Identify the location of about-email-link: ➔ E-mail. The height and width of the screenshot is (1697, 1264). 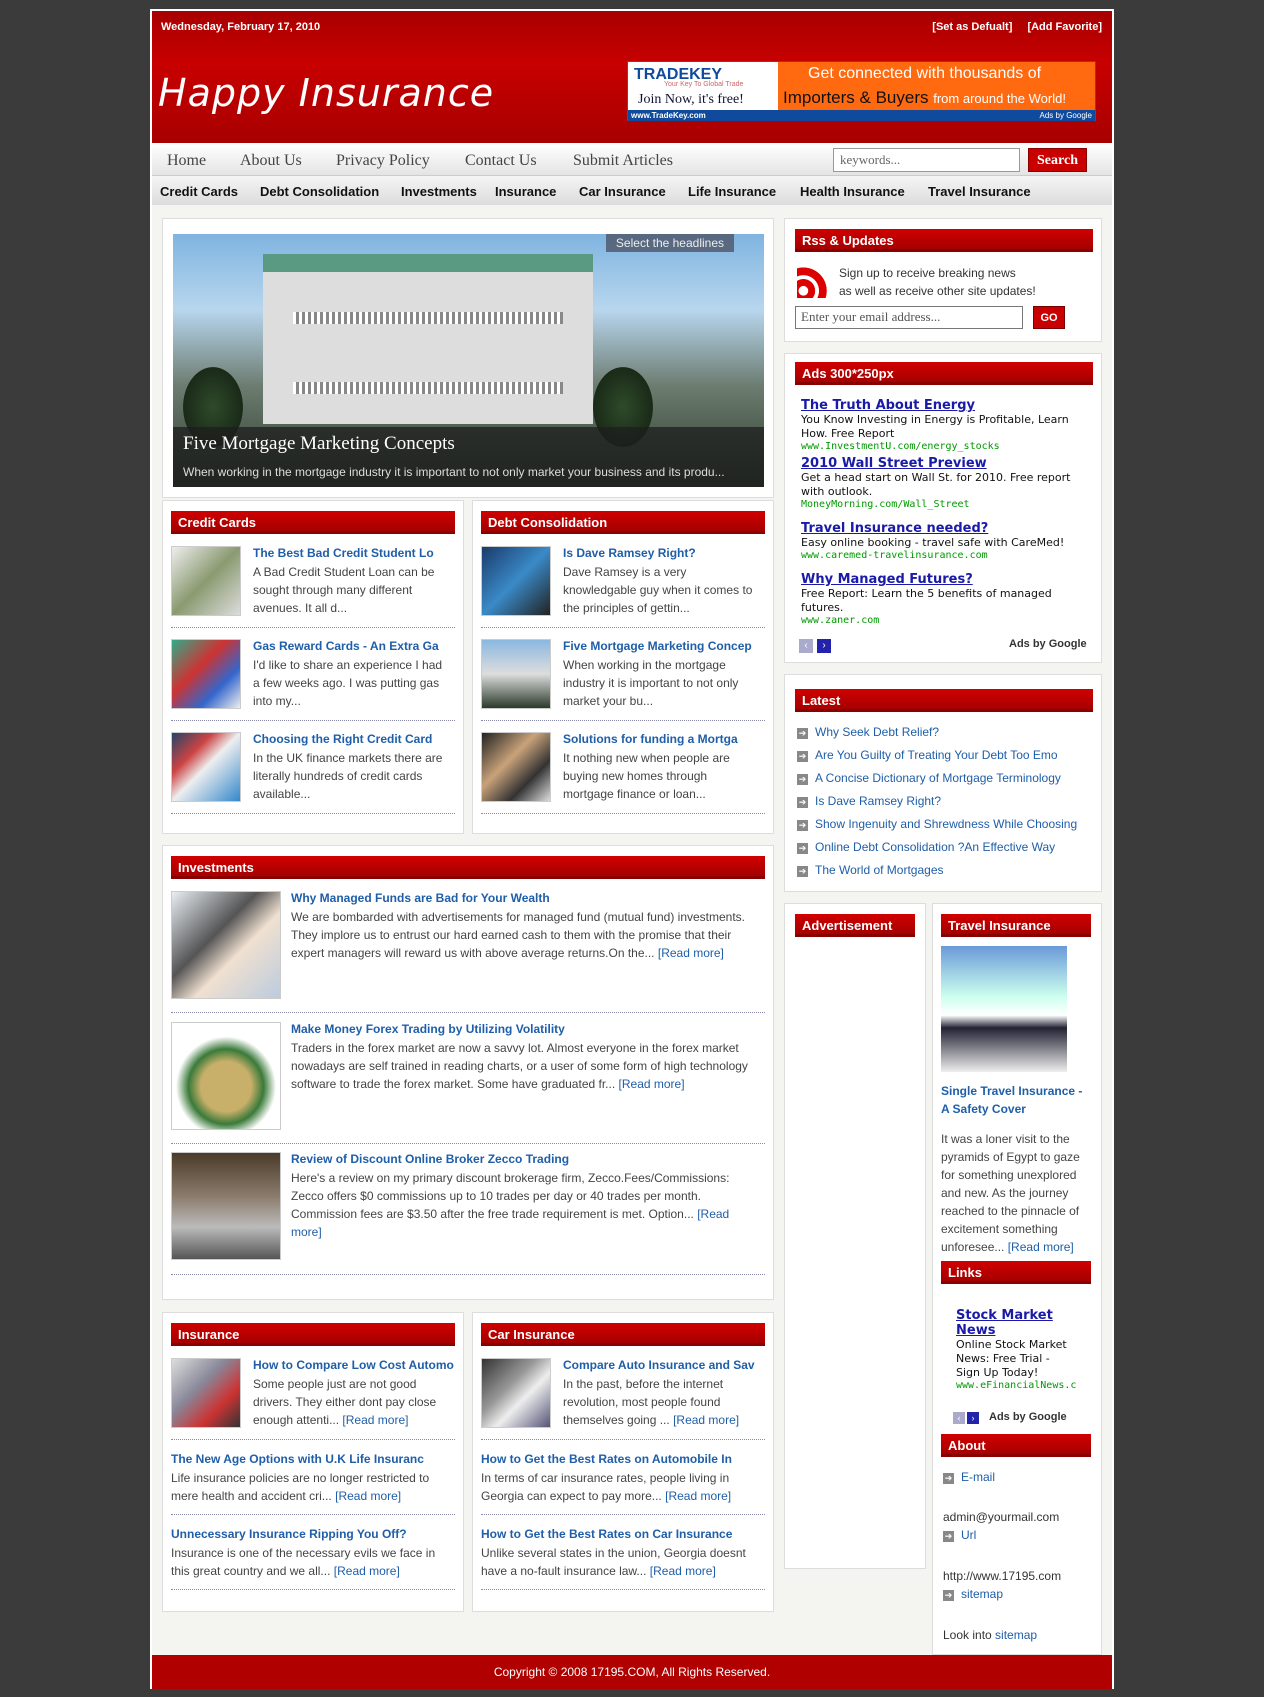
(969, 1477).